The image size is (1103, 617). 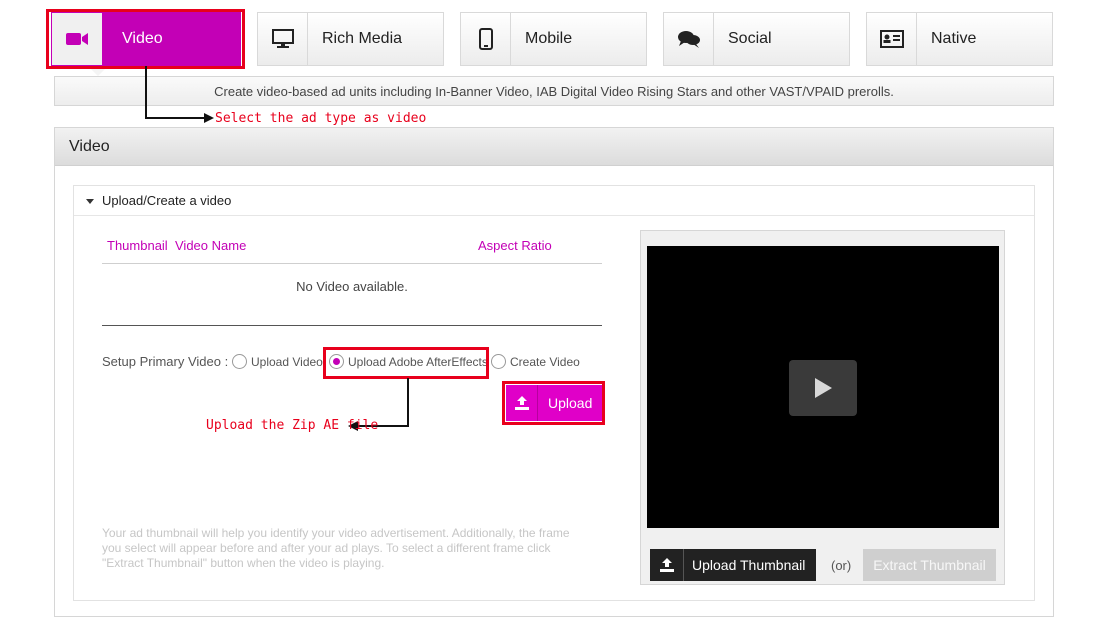 I want to click on chat-bubbles-icon, so click(x=689, y=39).